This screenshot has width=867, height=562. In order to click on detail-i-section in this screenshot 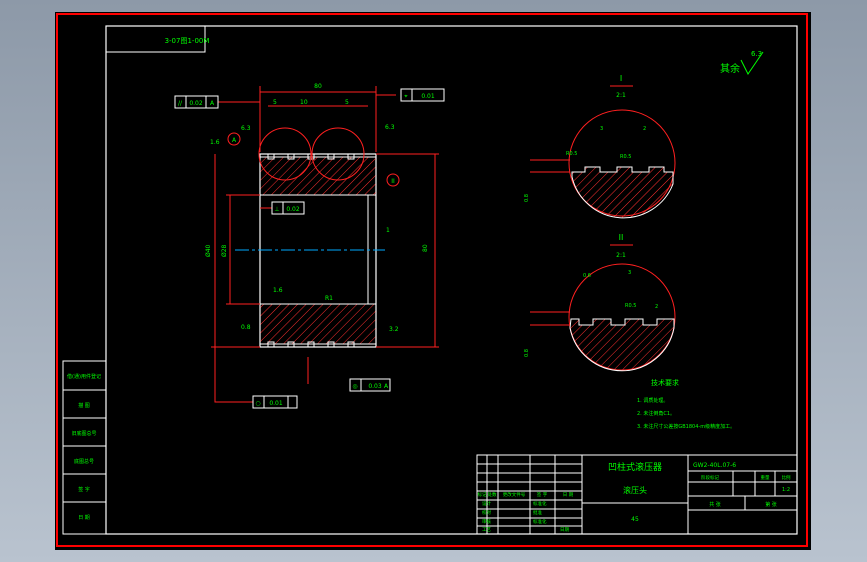, I will do `click(622, 192)`.